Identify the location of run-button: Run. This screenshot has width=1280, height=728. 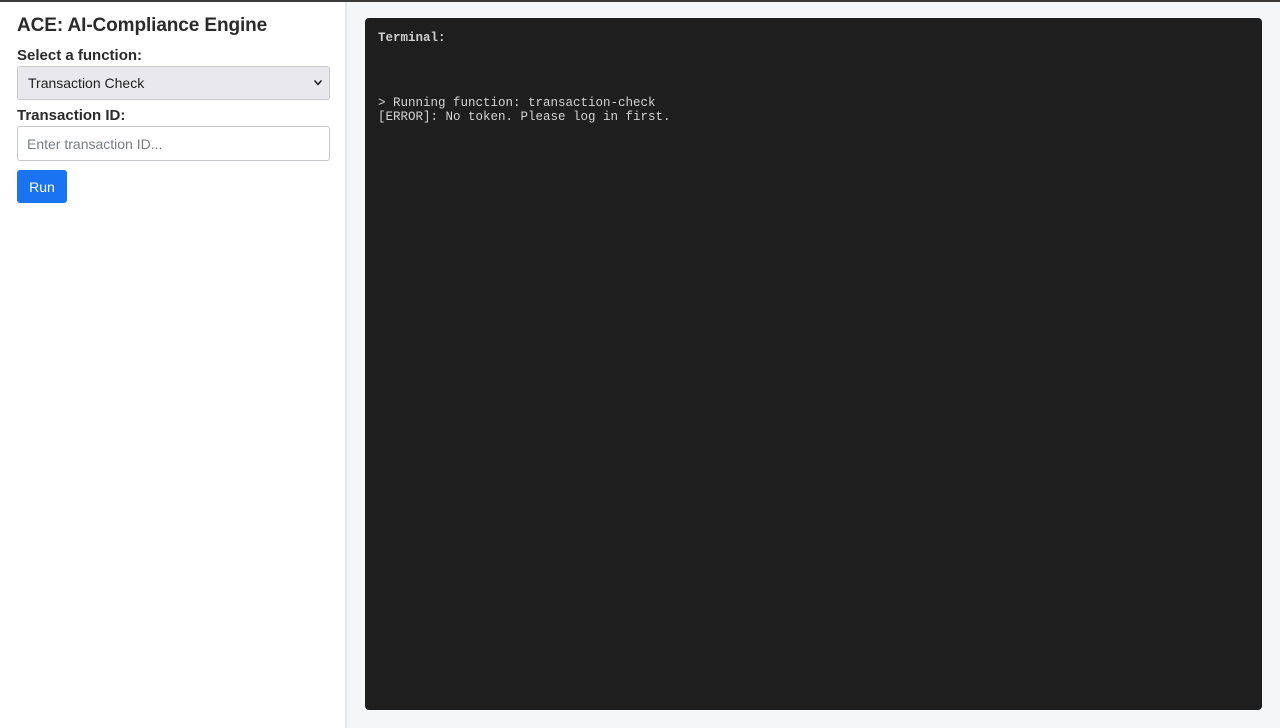
(42, 186).